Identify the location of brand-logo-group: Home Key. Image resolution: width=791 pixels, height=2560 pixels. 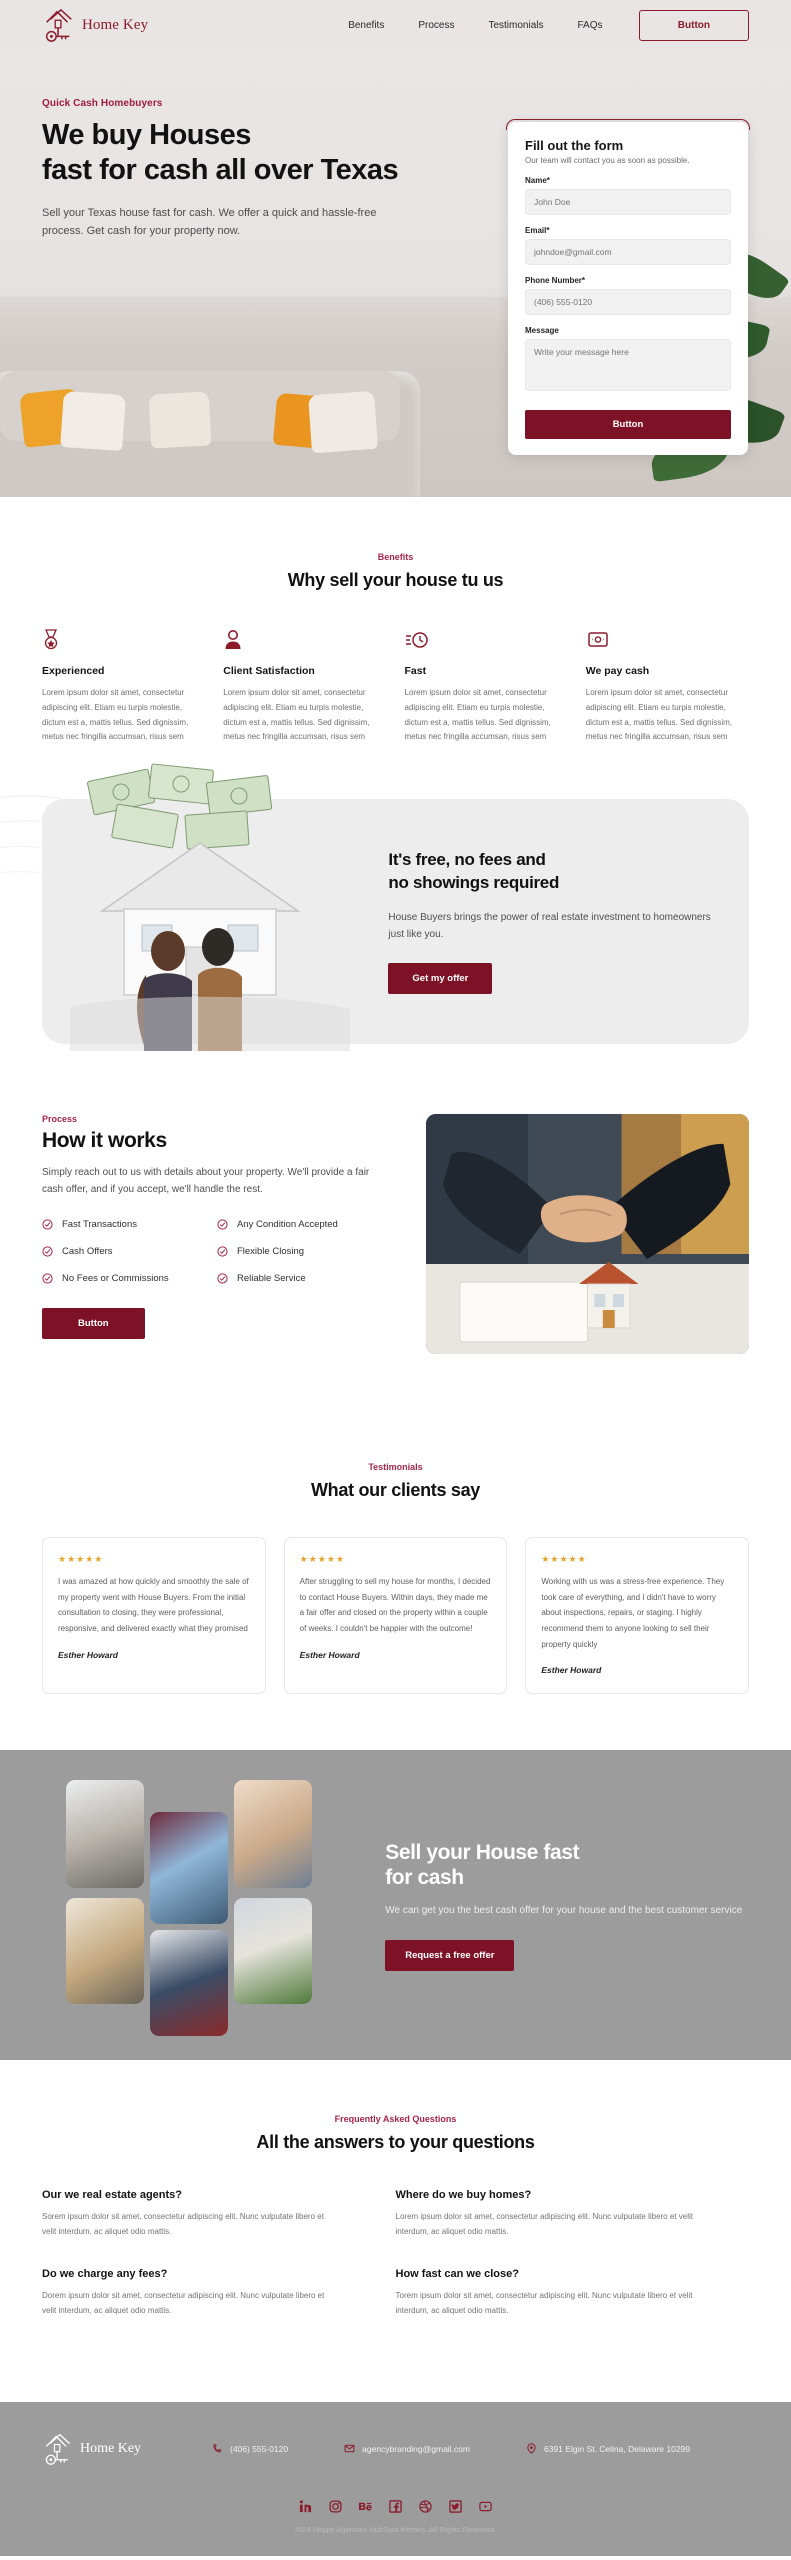
(95, 25).